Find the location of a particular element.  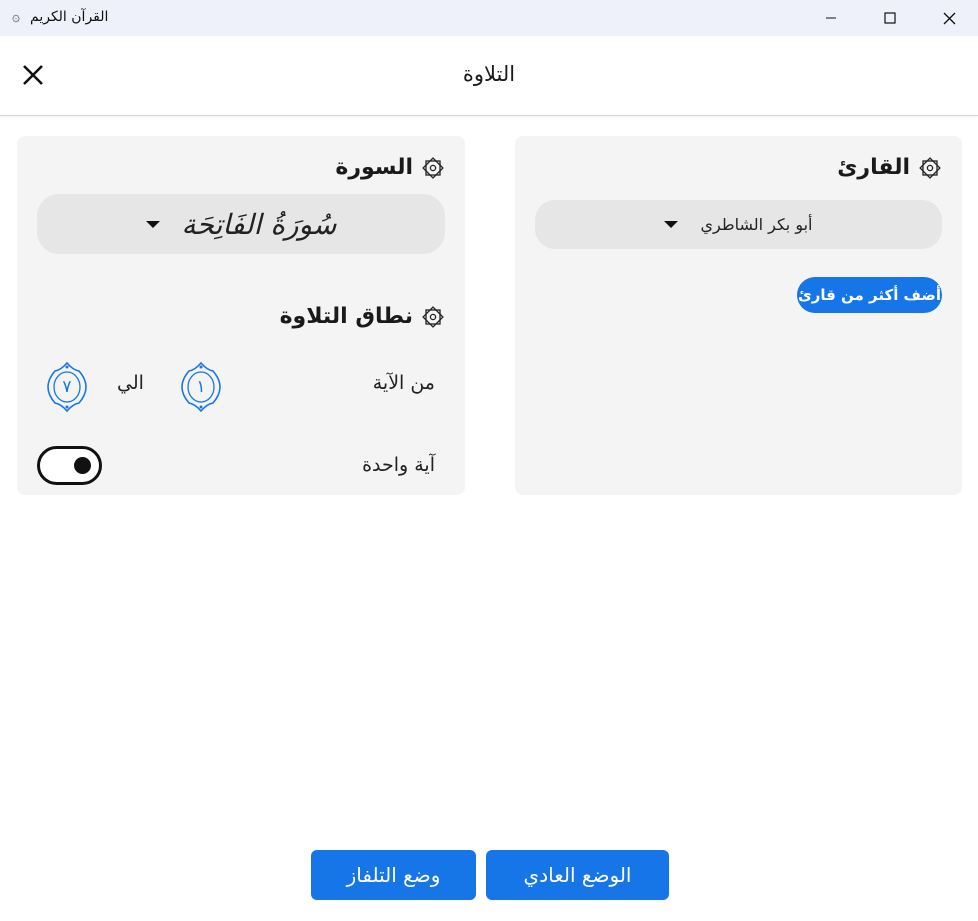

to-ayah-label: الي is located at coordinates (130, 383).